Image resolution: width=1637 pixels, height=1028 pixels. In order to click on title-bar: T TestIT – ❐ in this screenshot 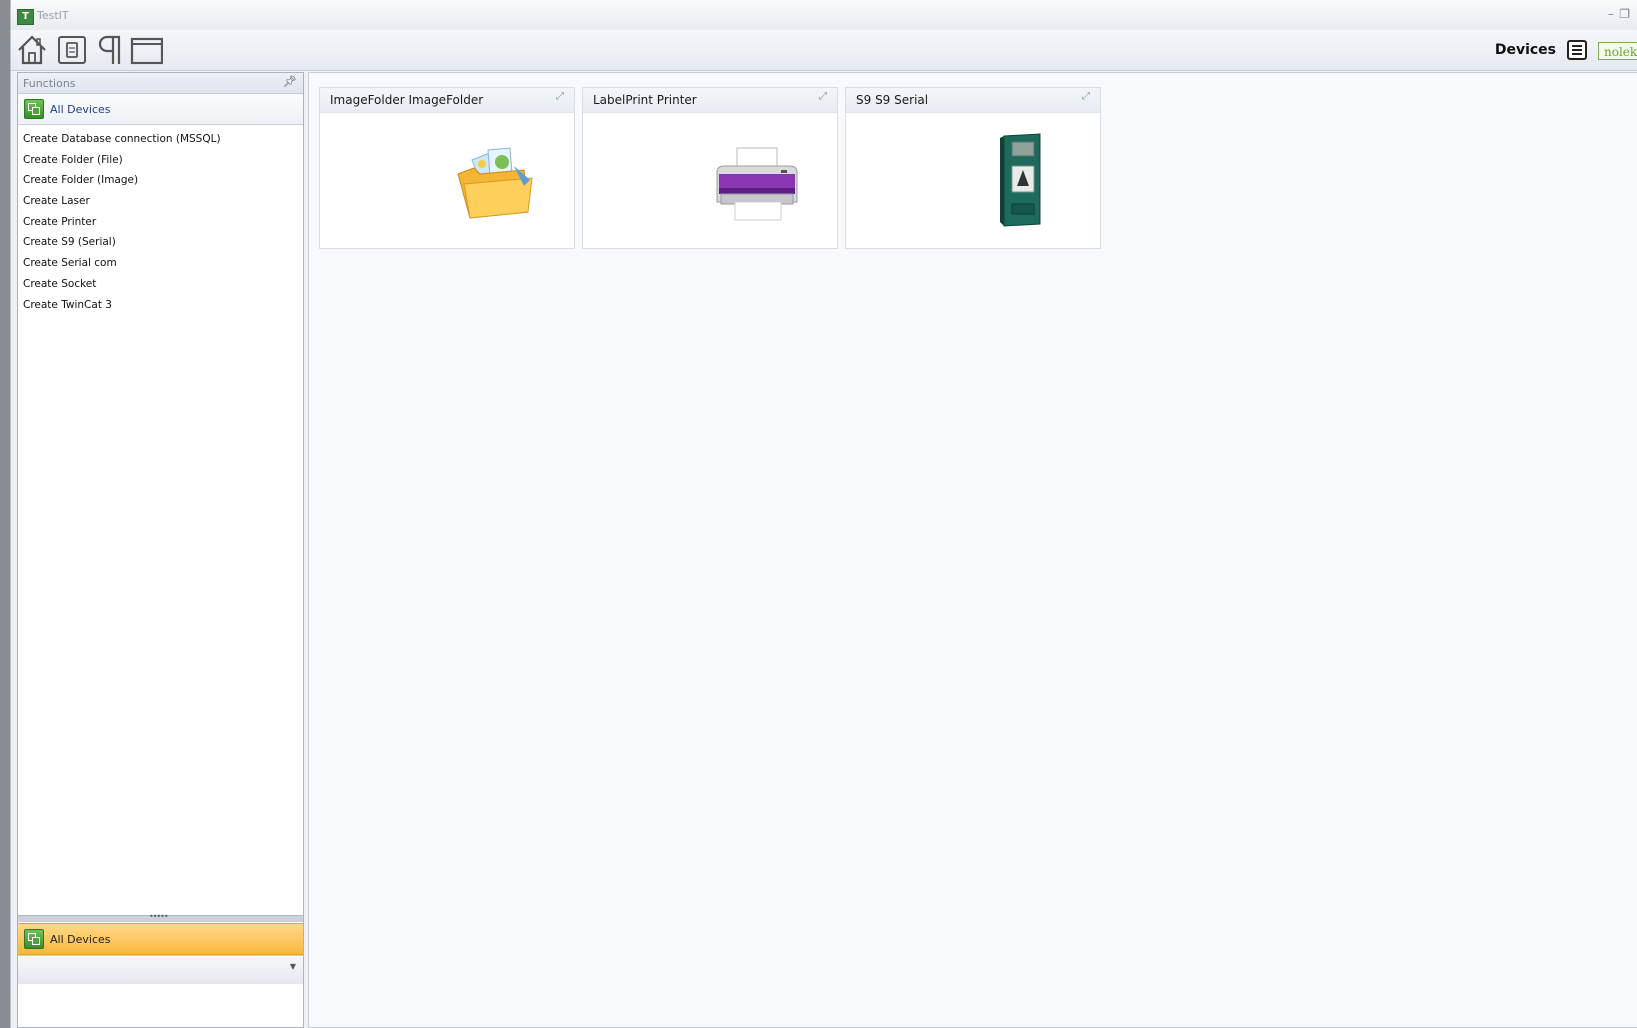, I will do `click(824, 15)`.